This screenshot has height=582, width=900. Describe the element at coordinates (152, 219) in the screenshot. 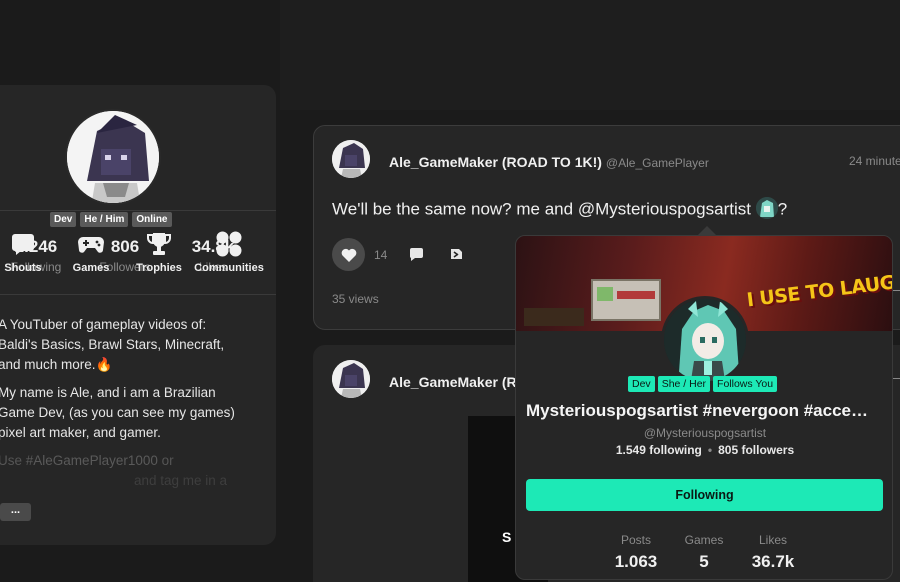

I see `badge-status: Online` at that location.